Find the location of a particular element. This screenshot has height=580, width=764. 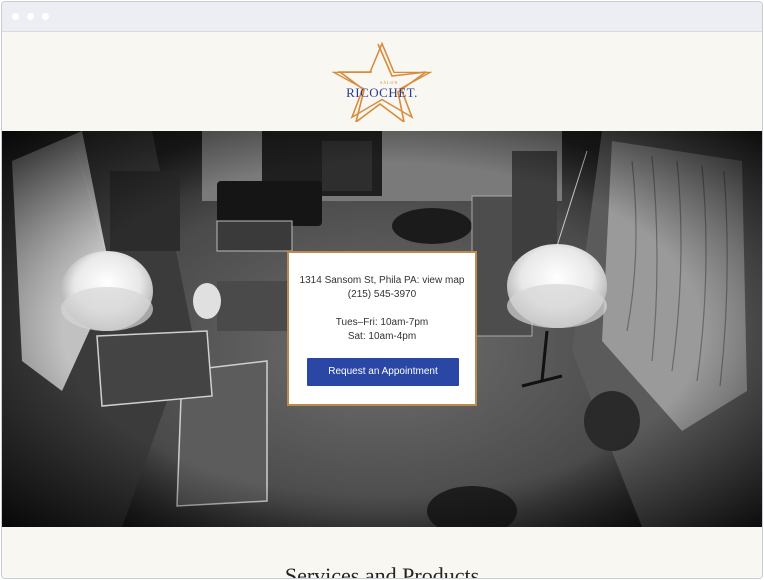

hours-saturday: Sat: 10am-4pm is located at coordinates (382, 336).